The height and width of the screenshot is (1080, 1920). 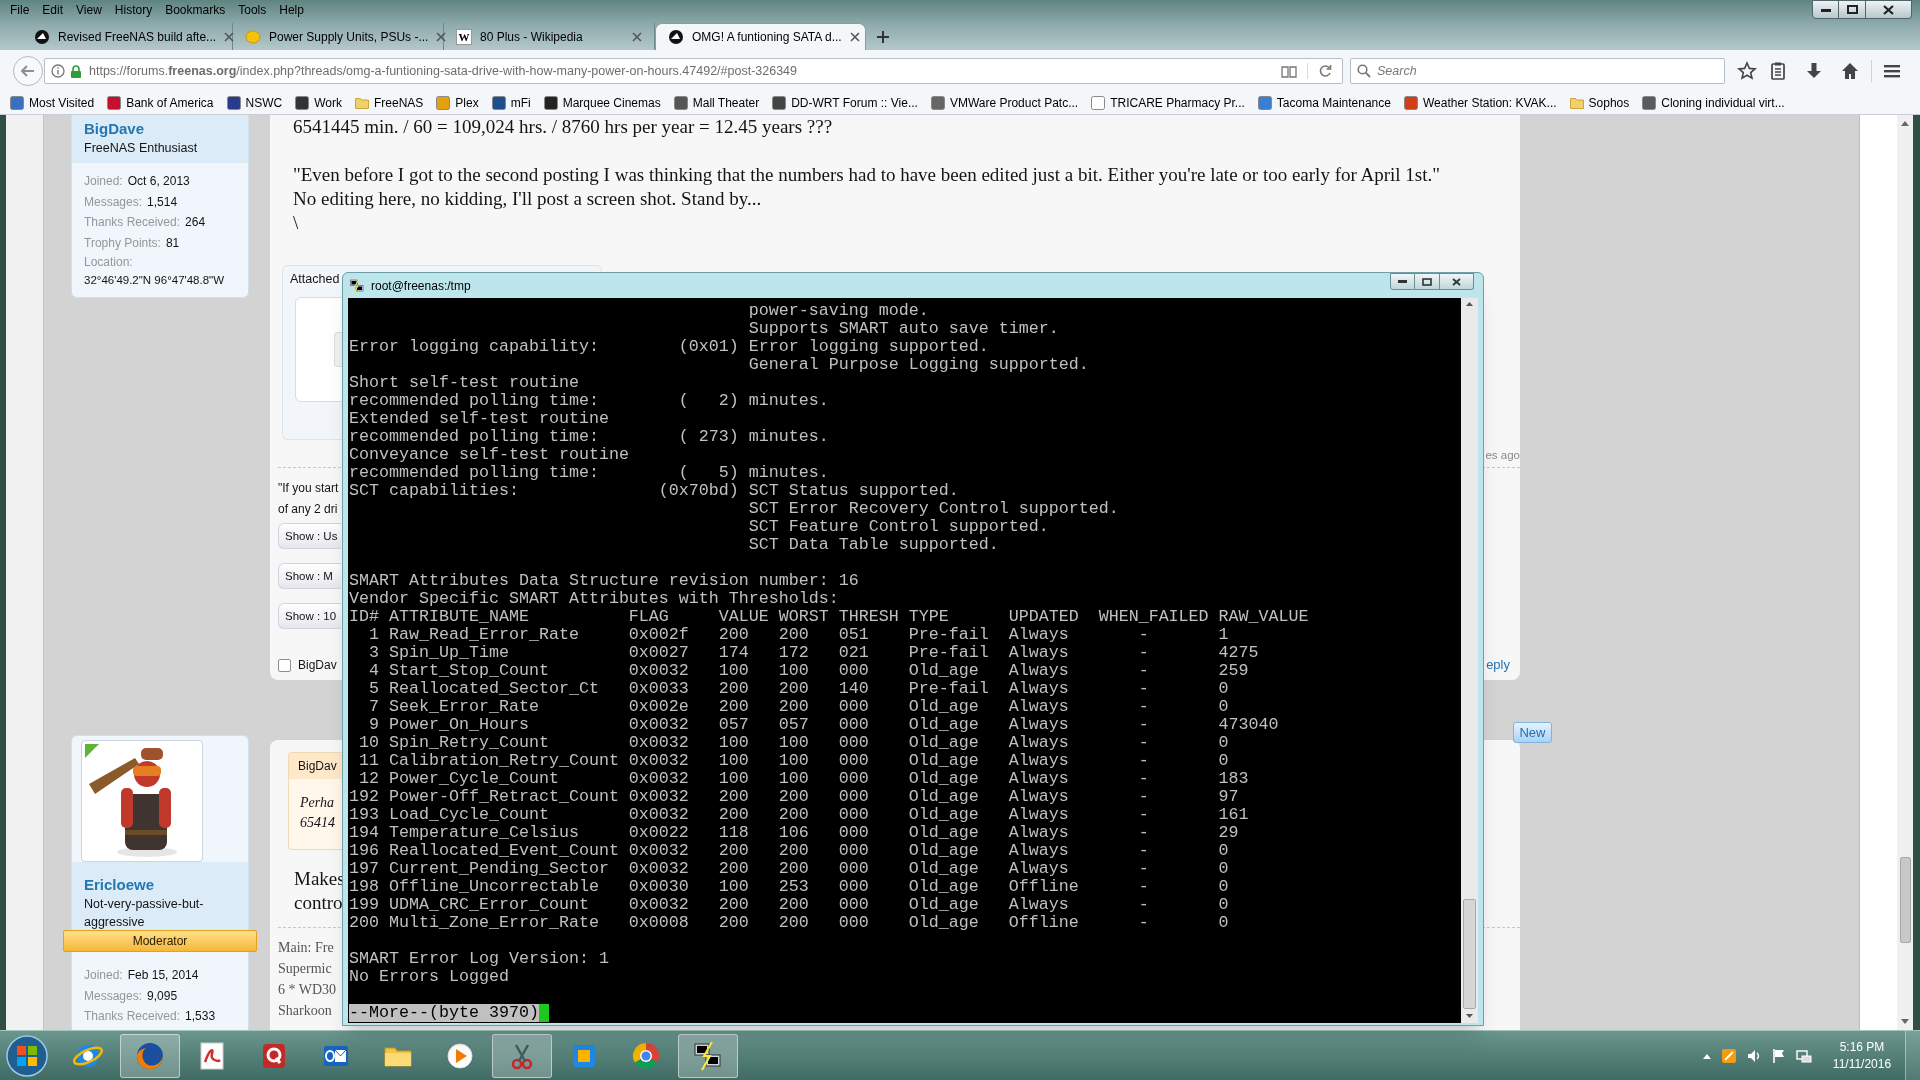 I want to click on stat-value: 1,514, so click(x=162, y=202).